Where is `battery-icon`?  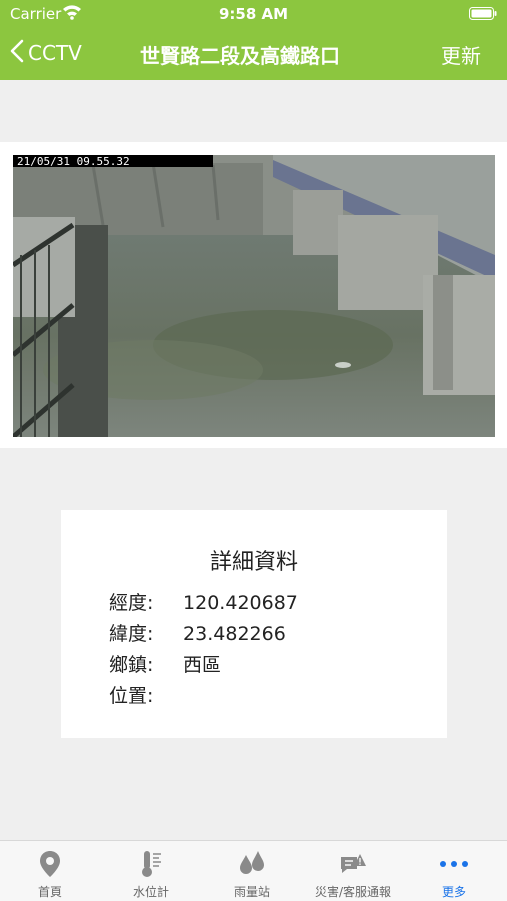
battery-icon is located at coordinates (483, 15).